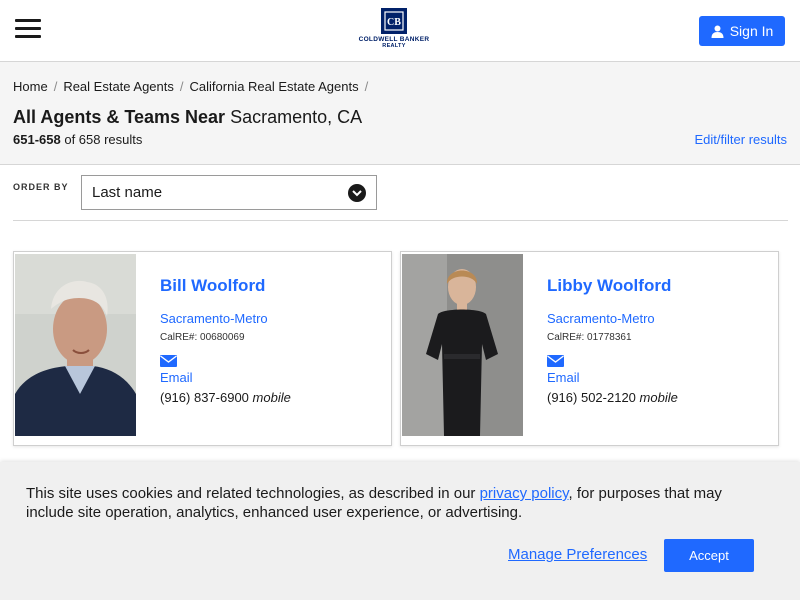  I want to click on breadcrumb-real-estate-agents: Real Estate Agents, so click(118, 86).